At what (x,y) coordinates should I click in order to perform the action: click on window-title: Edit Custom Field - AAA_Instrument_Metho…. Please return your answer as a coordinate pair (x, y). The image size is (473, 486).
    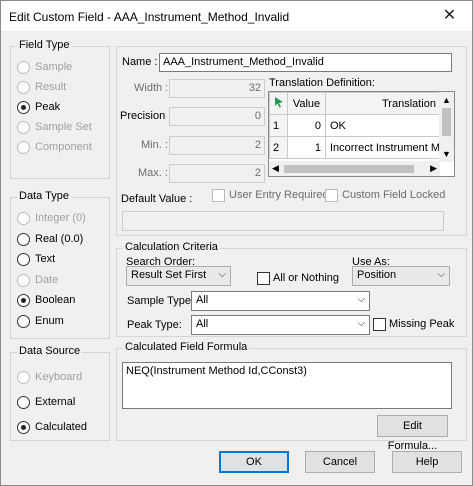
    Looking at the image, I should click on (149, 17).